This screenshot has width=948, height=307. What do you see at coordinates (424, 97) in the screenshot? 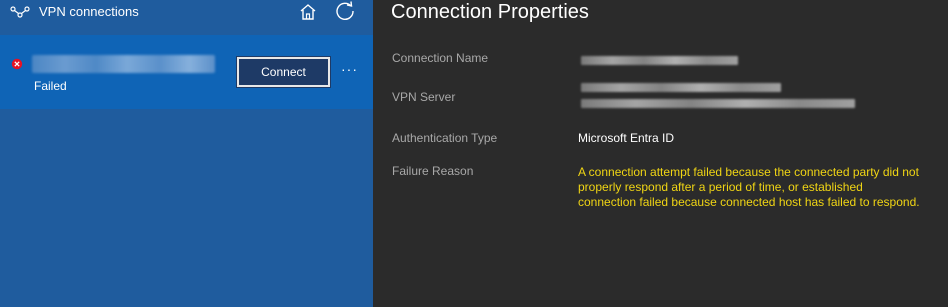
I see `vpn-server-label: VPN Server` at bounding box center [424, 97].